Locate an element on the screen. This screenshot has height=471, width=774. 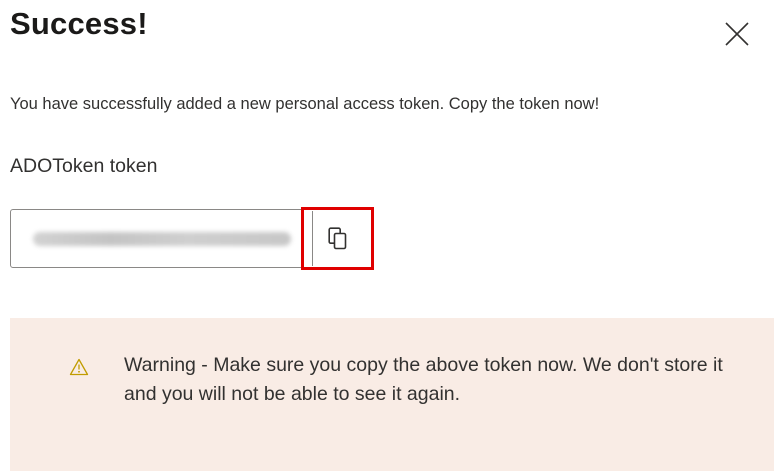
close-button is located at coordinates (737, 34).